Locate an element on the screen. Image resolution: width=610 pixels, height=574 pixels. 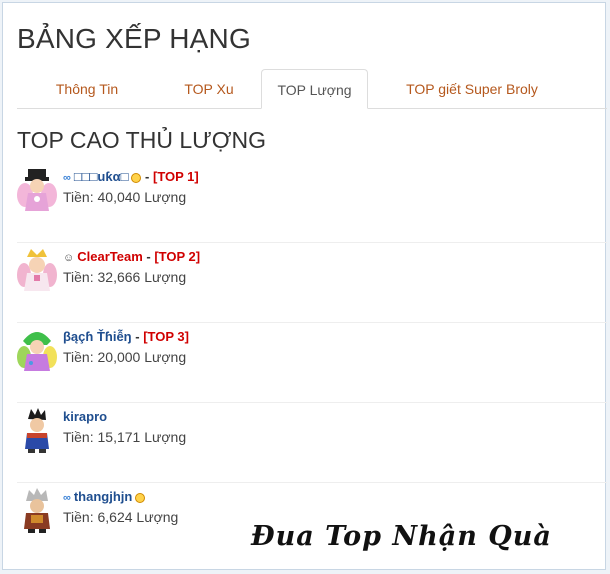
player-name-link: ClearTeam is located at coordinates (110, 256).